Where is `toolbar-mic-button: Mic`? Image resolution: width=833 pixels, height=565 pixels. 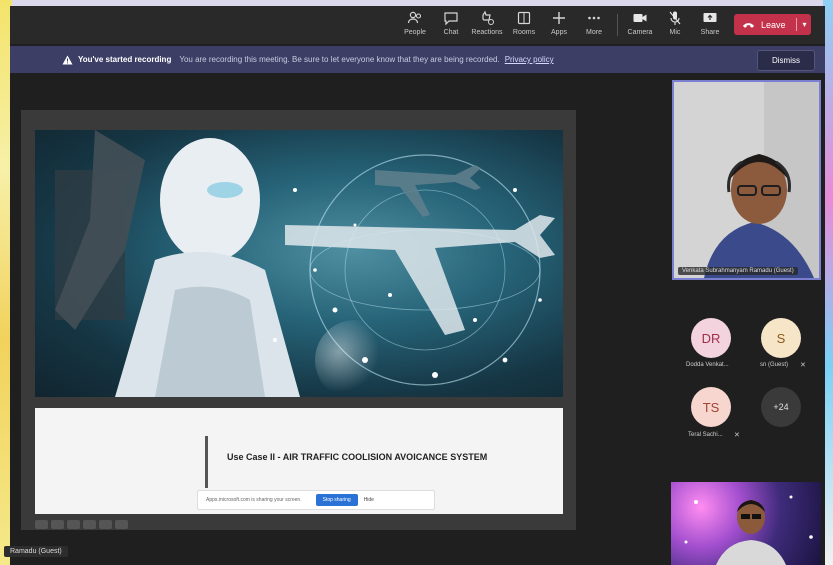 toolbar-mic-button: Mic is located at coordinates (675, 26).